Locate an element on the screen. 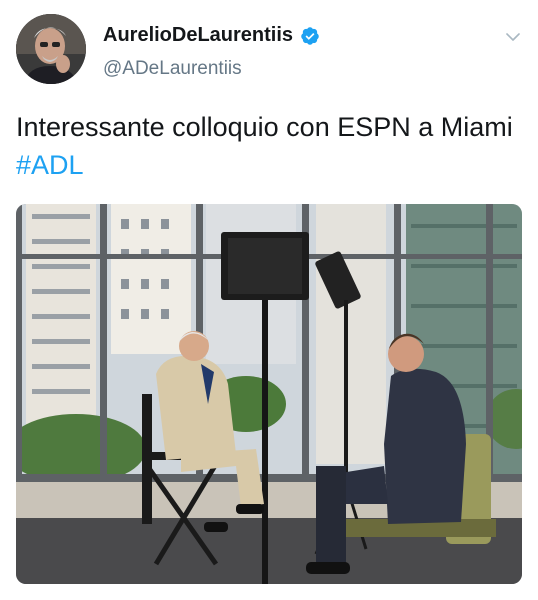 This screenshot has height=600, width=538. author-name-row: AurelioDeLaurentiis is located at coordinates (211, 35).